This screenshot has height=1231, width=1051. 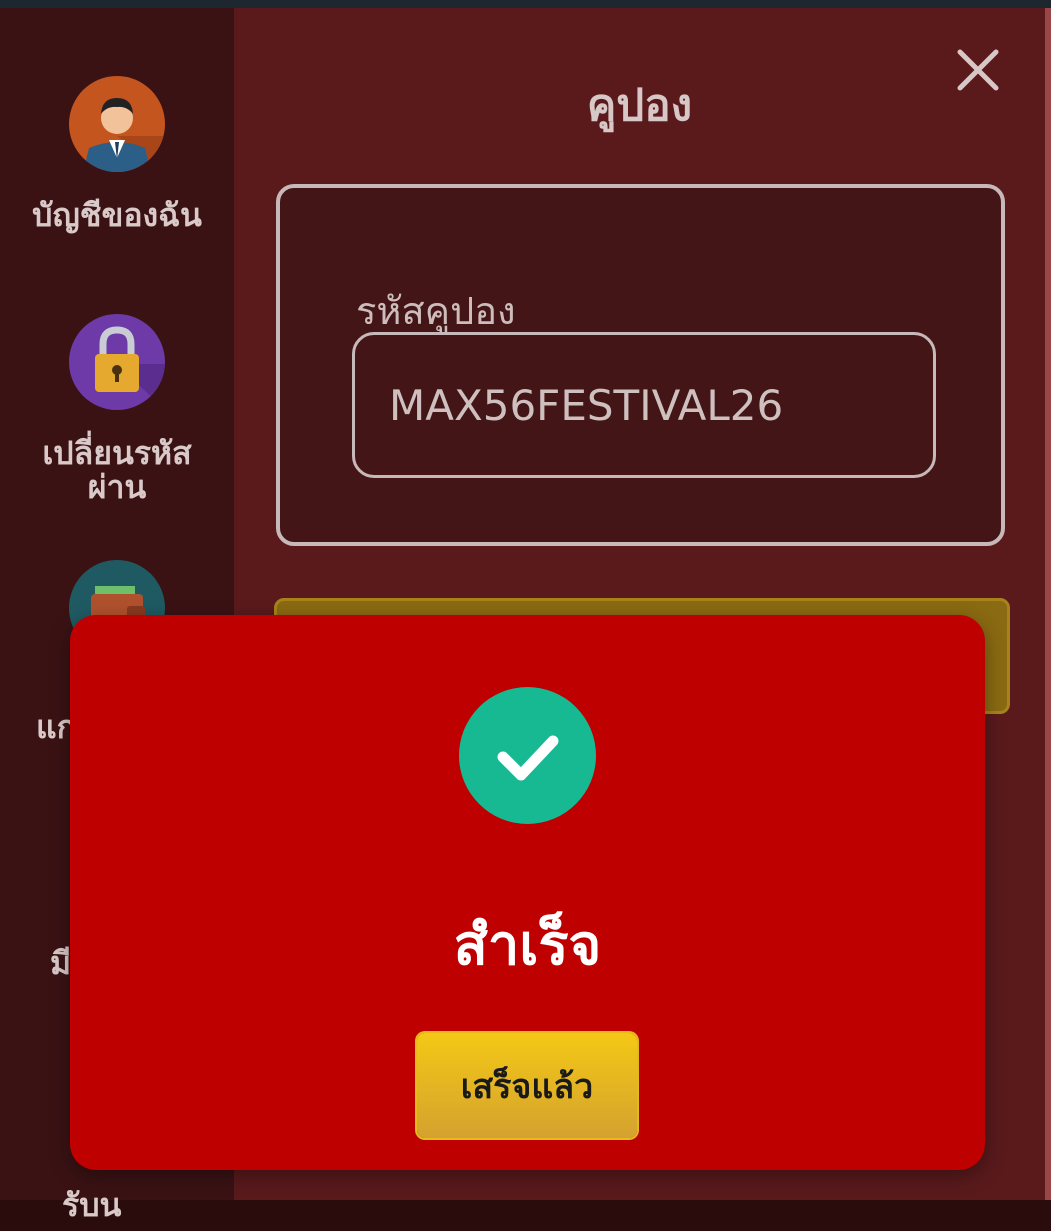 I want to click on browser-top-bar, so click(x=525, y=4).